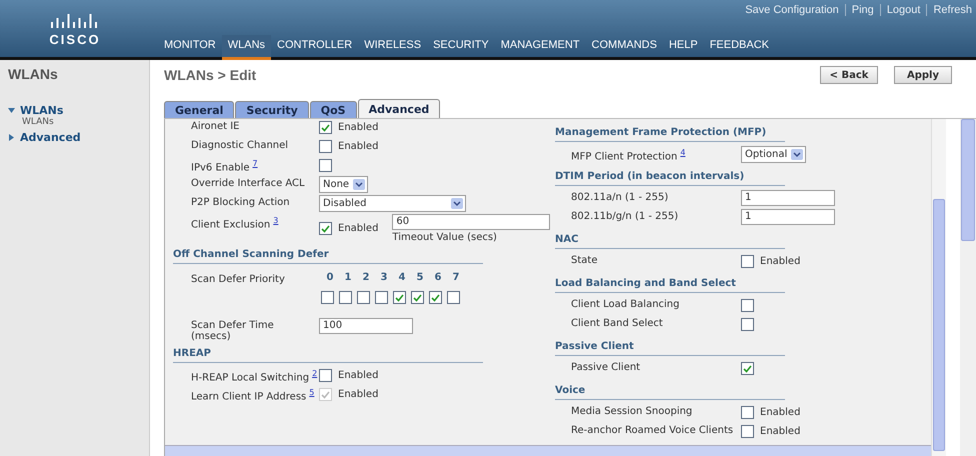 The height and width of the screenshot is (456, 976). What do you see at coordinates (254, 376) in the screenshot?
I see `field-label: H-REAP Local Switching $^{2}$` at bounding box center [254, 376].